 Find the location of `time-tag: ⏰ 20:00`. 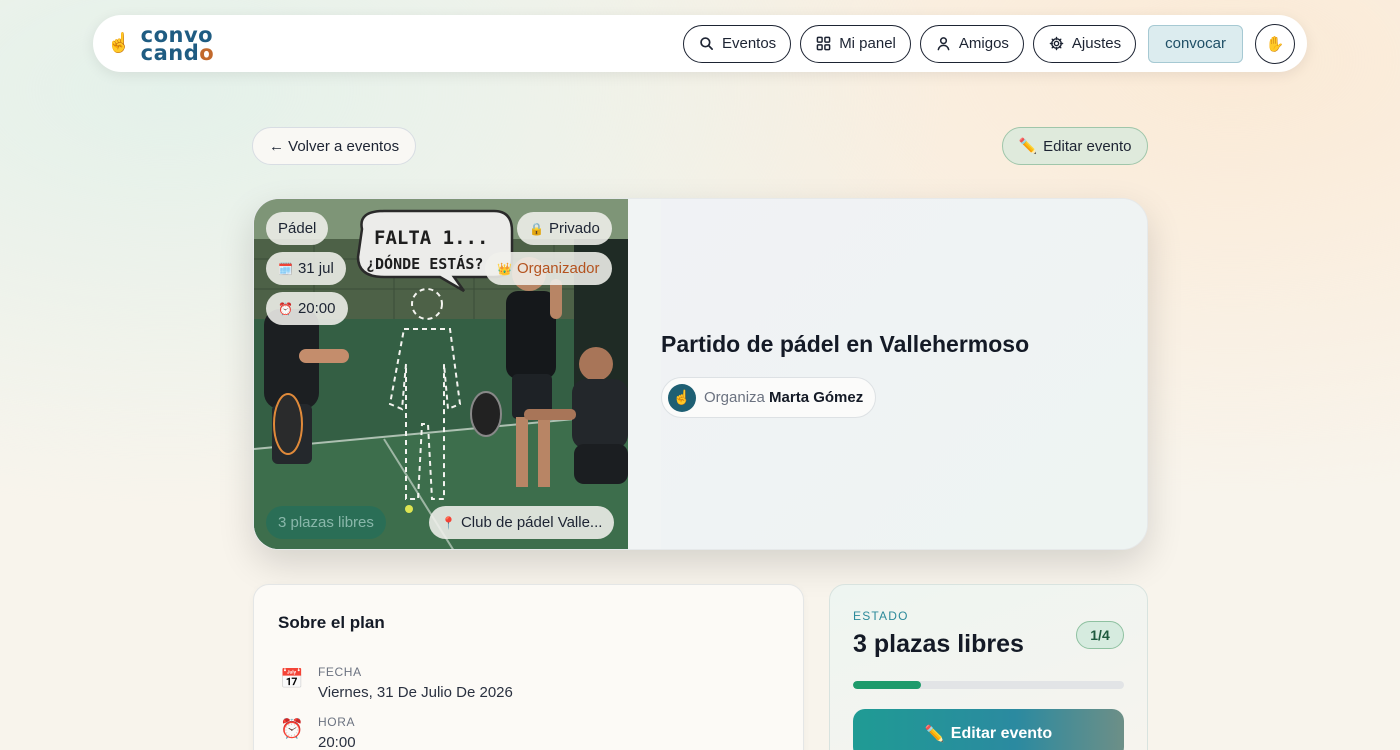

time-tag: ⏰ 20:00 is located at coordinates (307, 308).